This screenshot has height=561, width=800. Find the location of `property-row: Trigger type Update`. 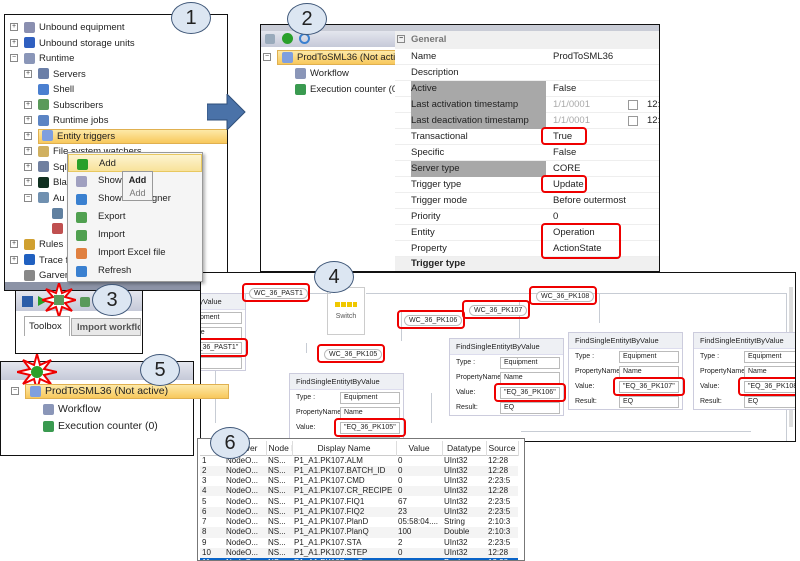

property-row: Trigger type Update is located at coordinates (527, 185).